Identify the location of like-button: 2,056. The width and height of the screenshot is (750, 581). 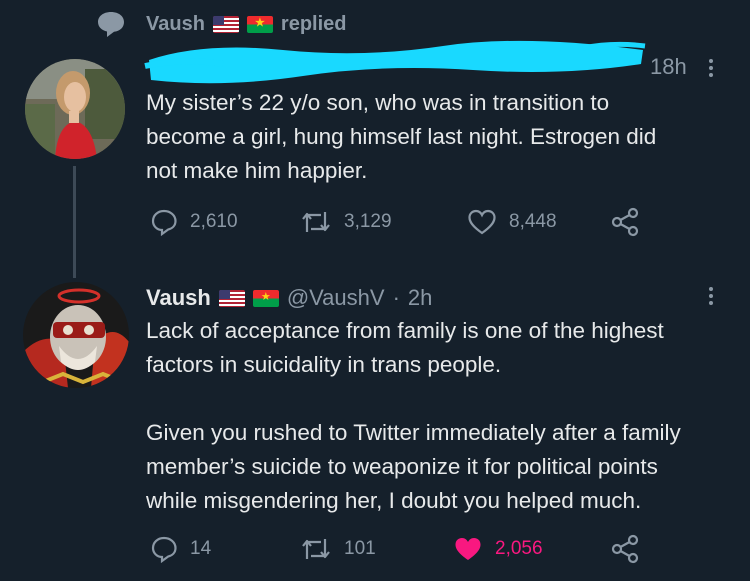
(531, 549).